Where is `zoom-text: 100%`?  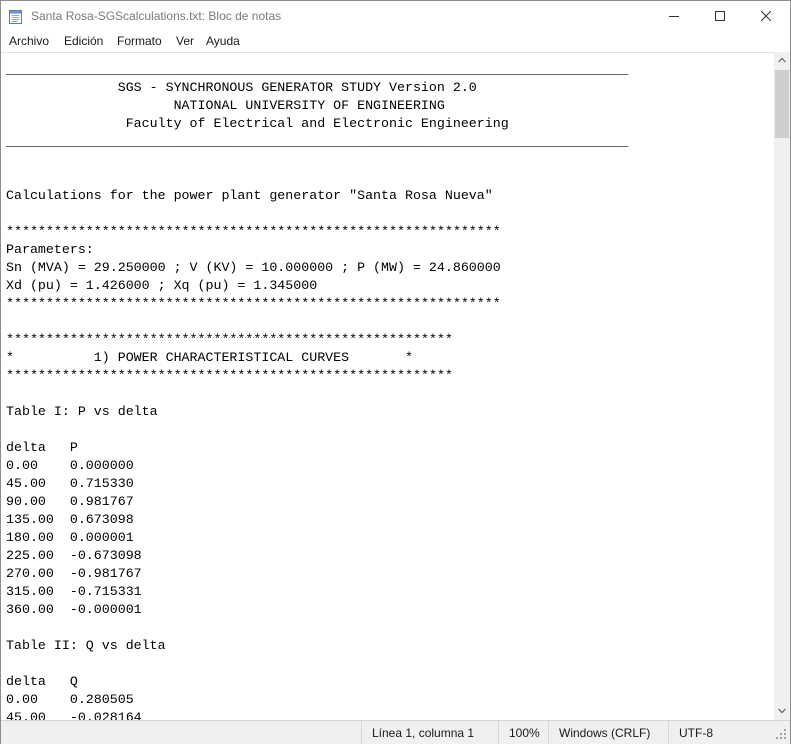
zoom-text: 100% is located at coordinates (524, 733).